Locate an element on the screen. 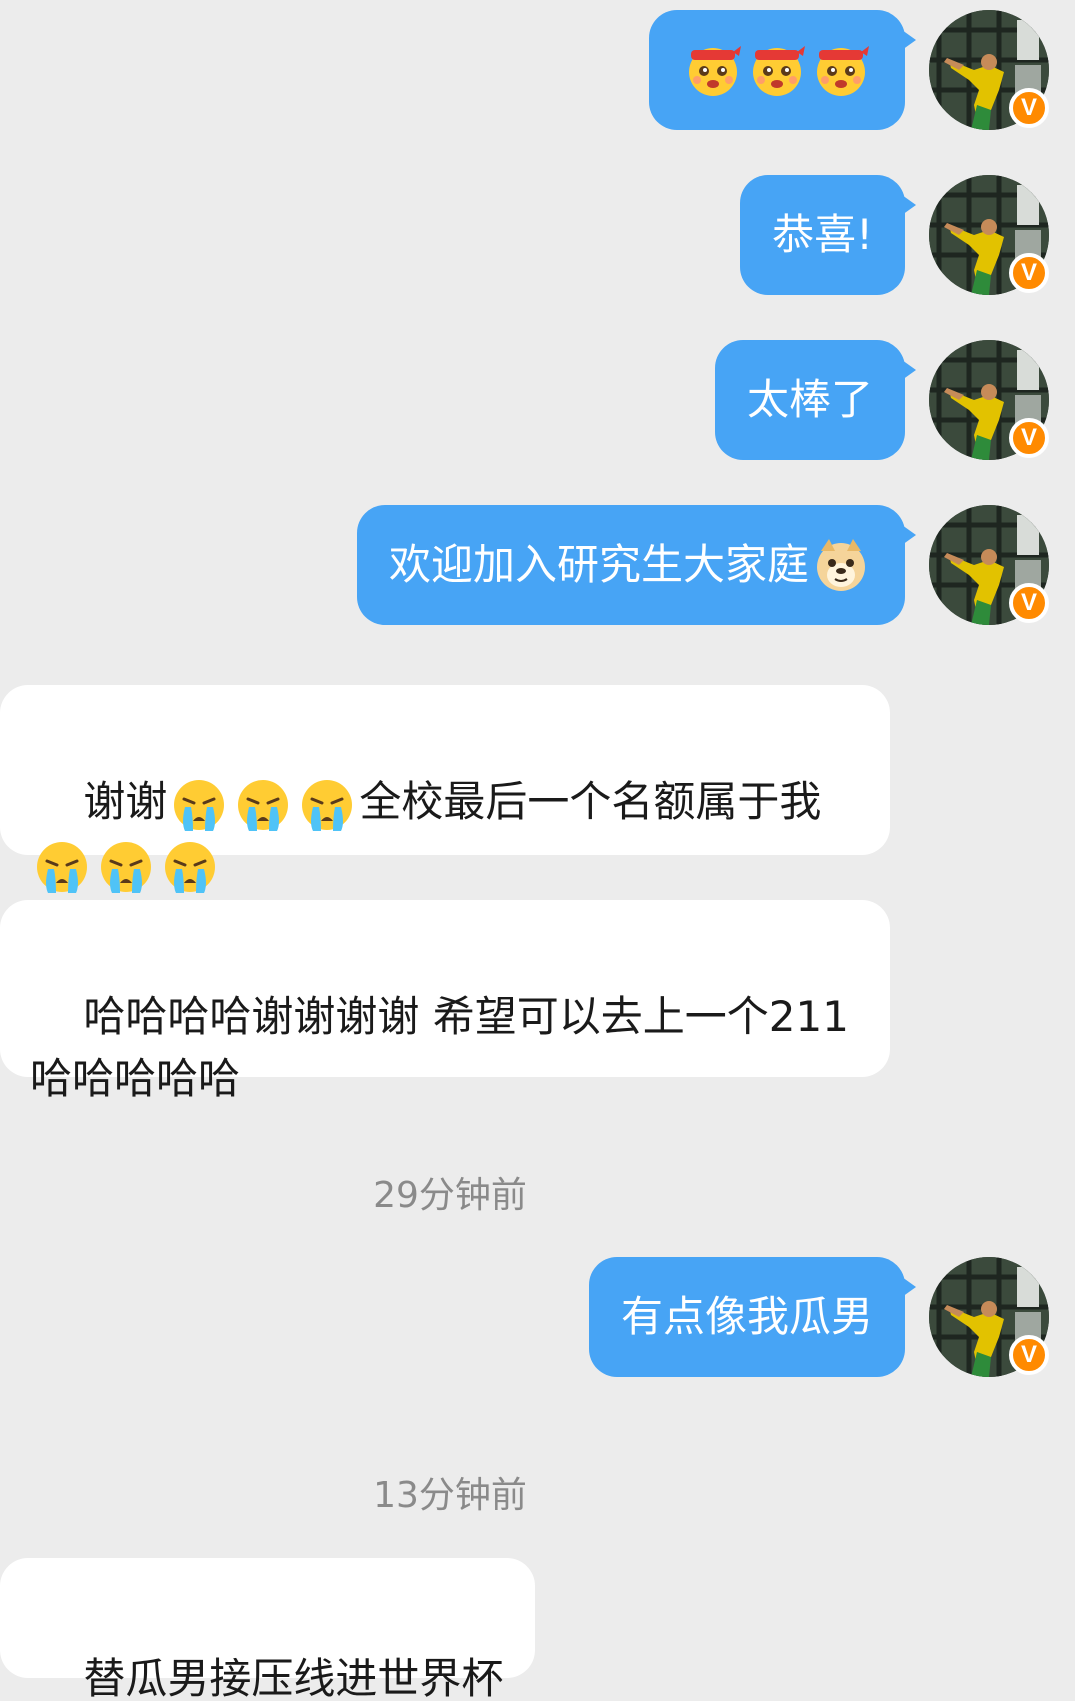  message-bubble-incoming: 谢谢 全校最后一个名额属于我 is located at coordinates (445, 789).